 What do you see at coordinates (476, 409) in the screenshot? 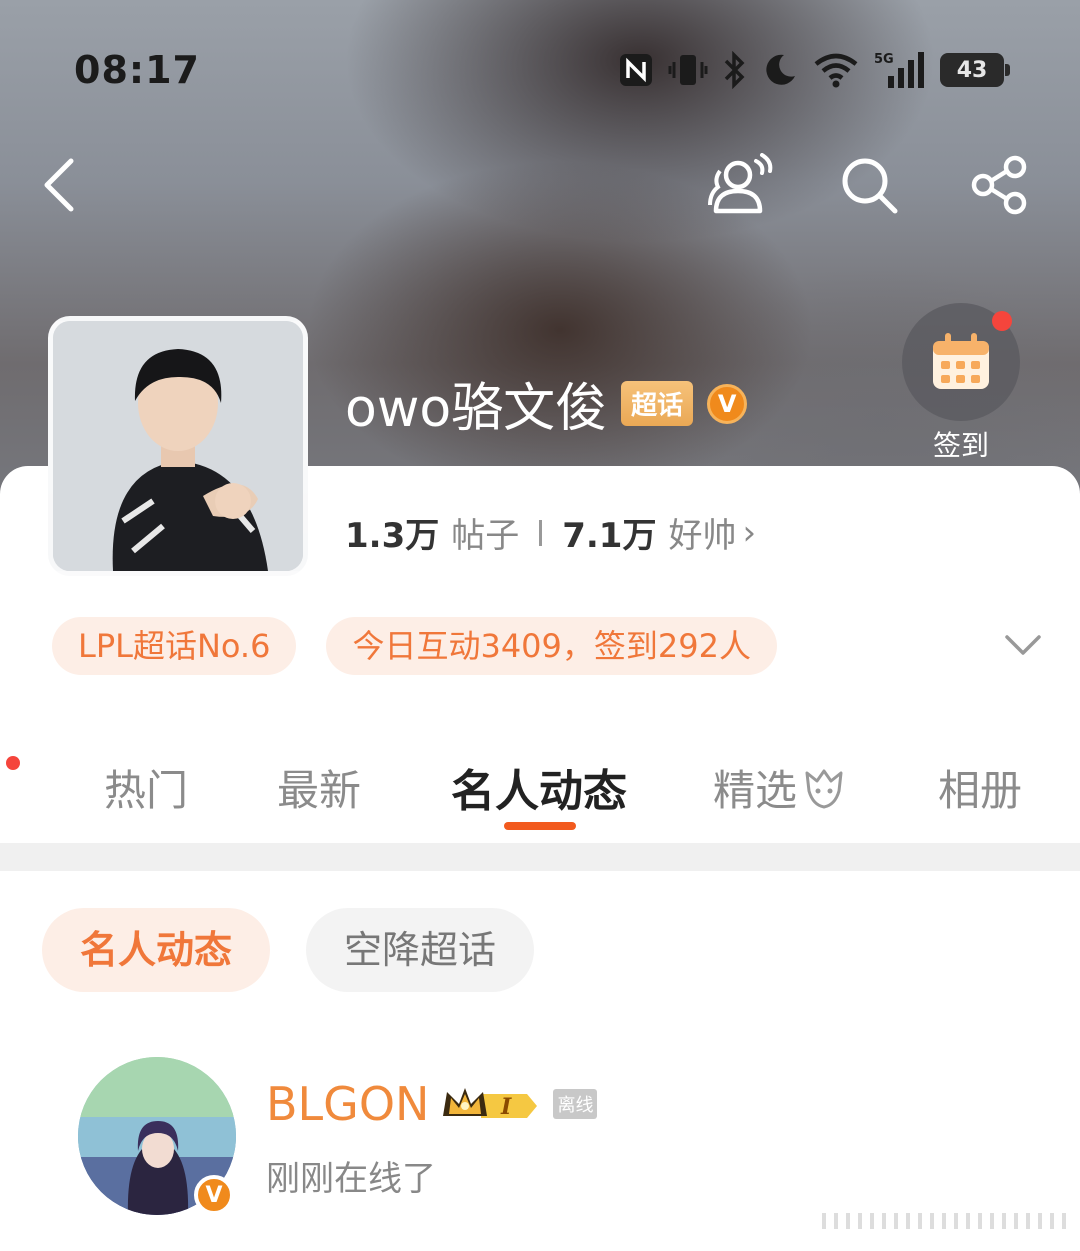
I see `topic-title: owo骆文俊` at bounding box center [476, 409].